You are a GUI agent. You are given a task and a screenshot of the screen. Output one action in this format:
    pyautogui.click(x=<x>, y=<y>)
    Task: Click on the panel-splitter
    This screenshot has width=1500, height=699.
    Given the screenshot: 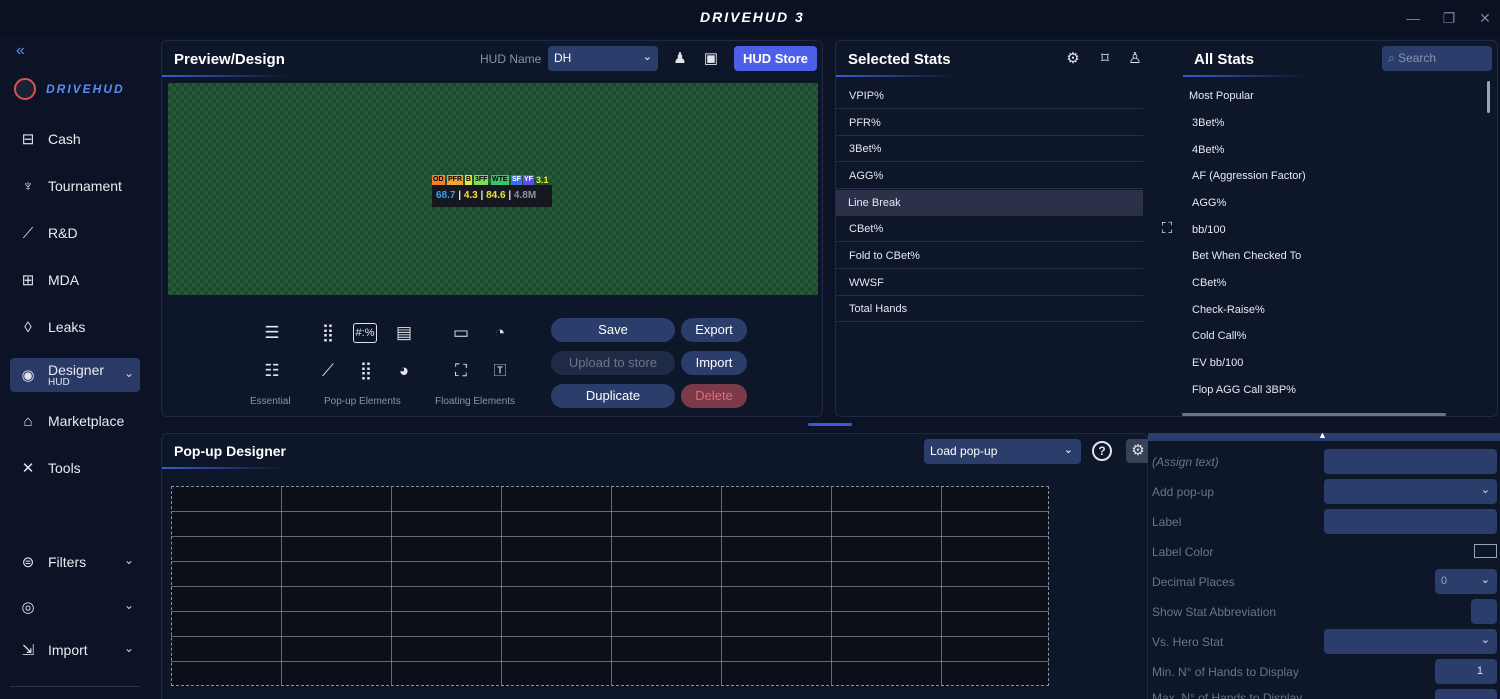 What is the action you would take?
    pyautogui.click(x=830, y=424)
    